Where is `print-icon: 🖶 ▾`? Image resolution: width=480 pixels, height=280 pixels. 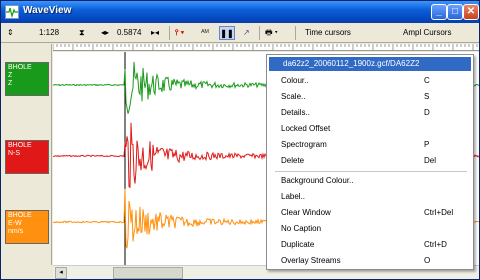
print-icon: 🖶 ▾ is located at coordinates (271, 33).